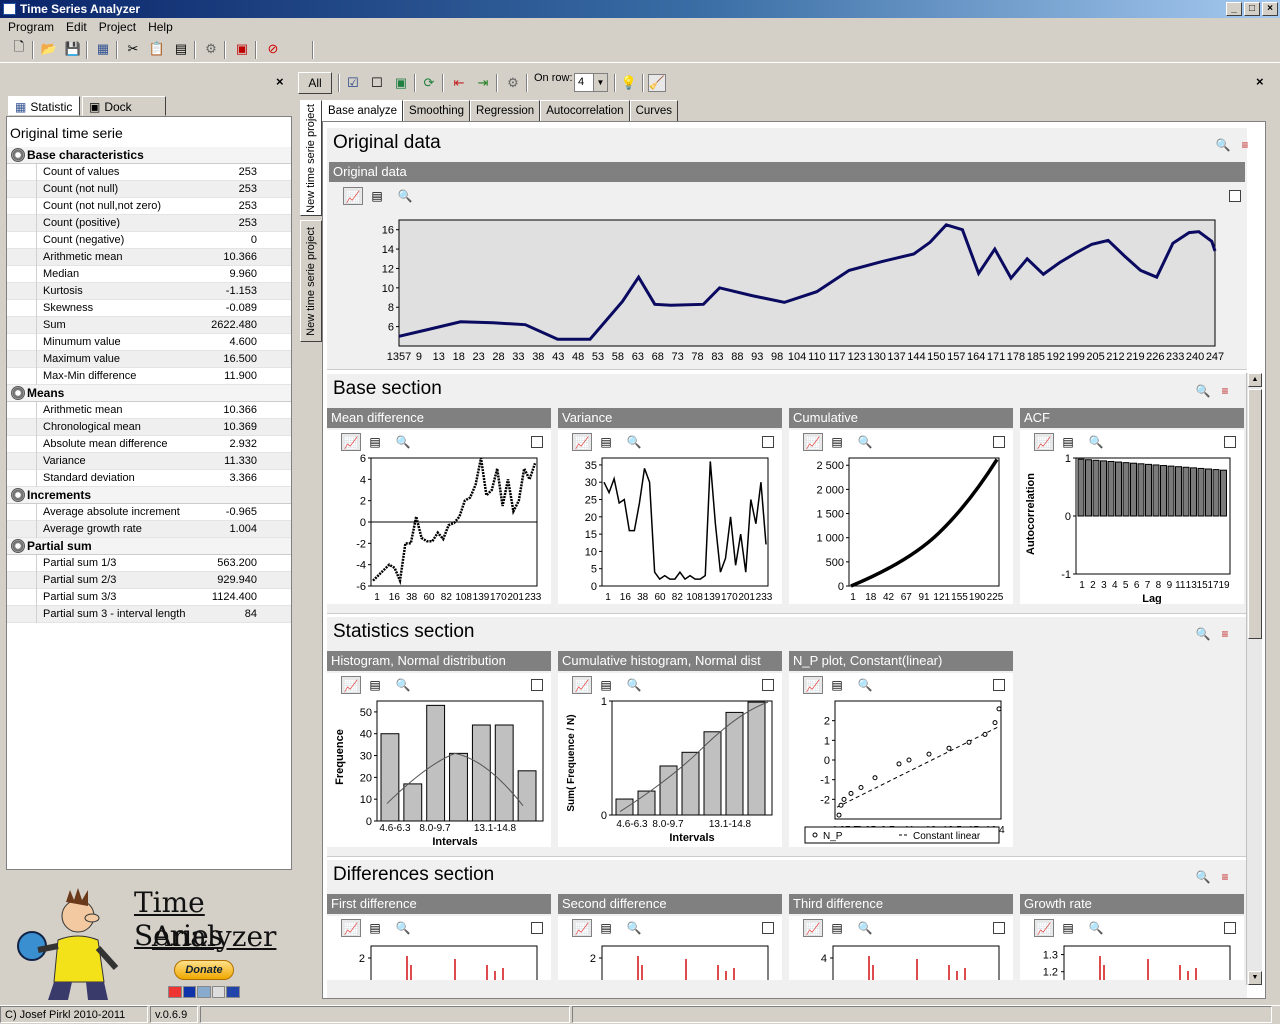 Image resolution: width=1280 pixels, height=1024 pixels. I want to click on vtab-project-2: New time serie project, so click(311, 281).